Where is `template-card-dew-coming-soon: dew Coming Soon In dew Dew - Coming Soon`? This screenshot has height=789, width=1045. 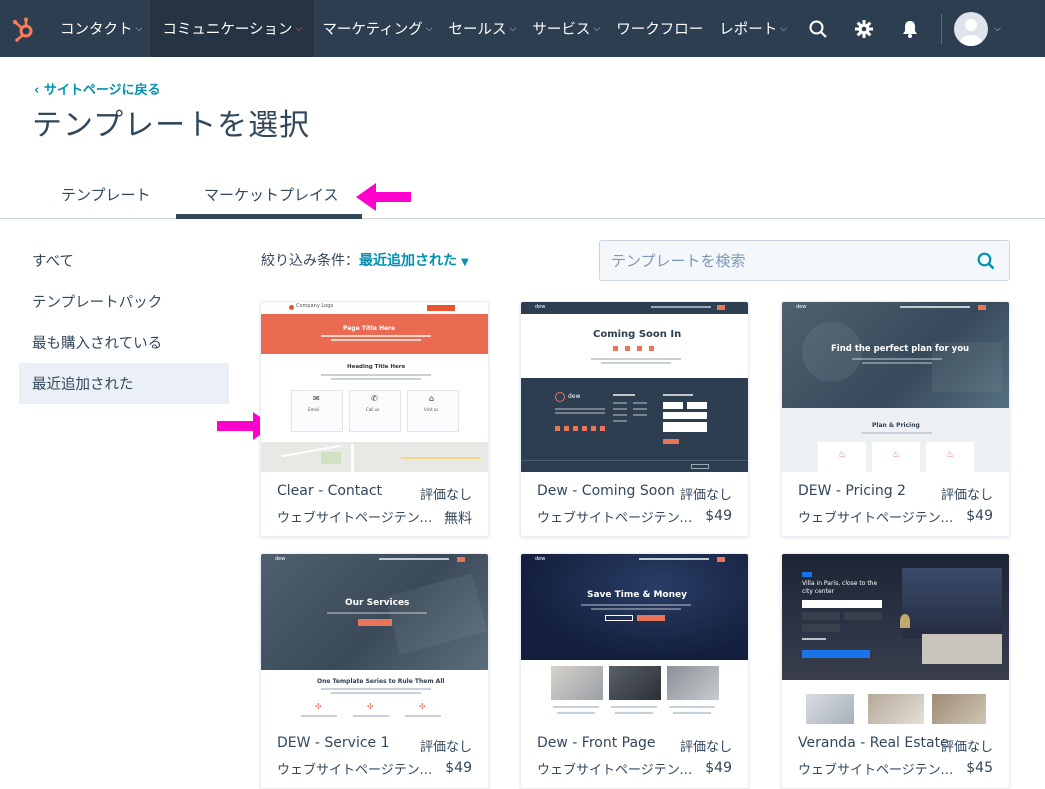
template-card-dew-coming-soon: dew Coming Soon In dew Dew - Coming Soon is located at coordinates (634, 419).